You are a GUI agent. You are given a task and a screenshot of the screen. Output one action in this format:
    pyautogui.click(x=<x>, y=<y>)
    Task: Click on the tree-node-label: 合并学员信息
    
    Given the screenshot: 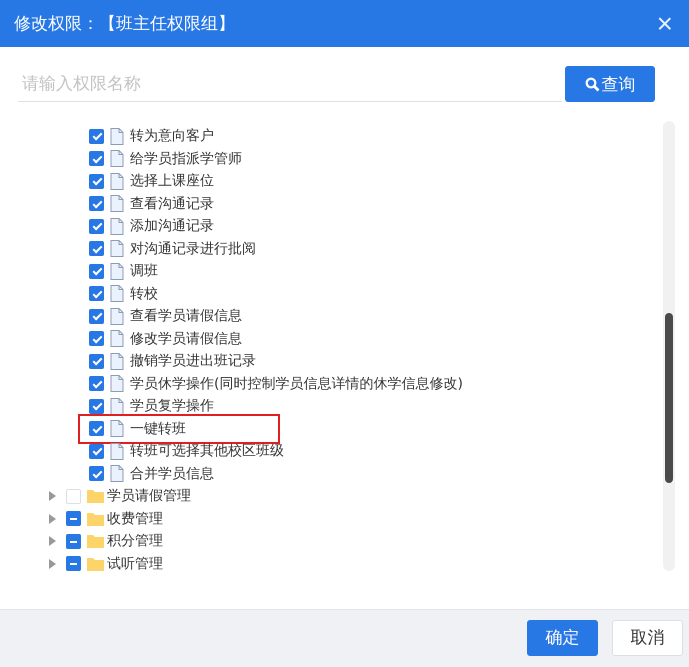 What is the action you would take?
    pyautogui.click(x=172, y=473)
    